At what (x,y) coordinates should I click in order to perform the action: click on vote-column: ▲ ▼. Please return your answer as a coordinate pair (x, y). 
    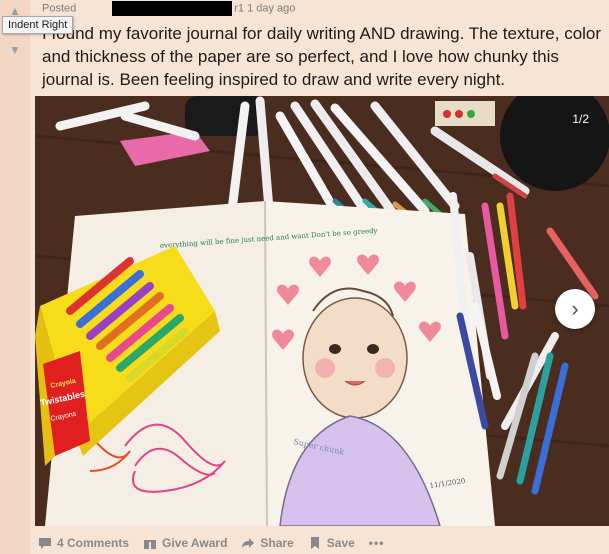
    Looking at the image, I should click on (15, 277).